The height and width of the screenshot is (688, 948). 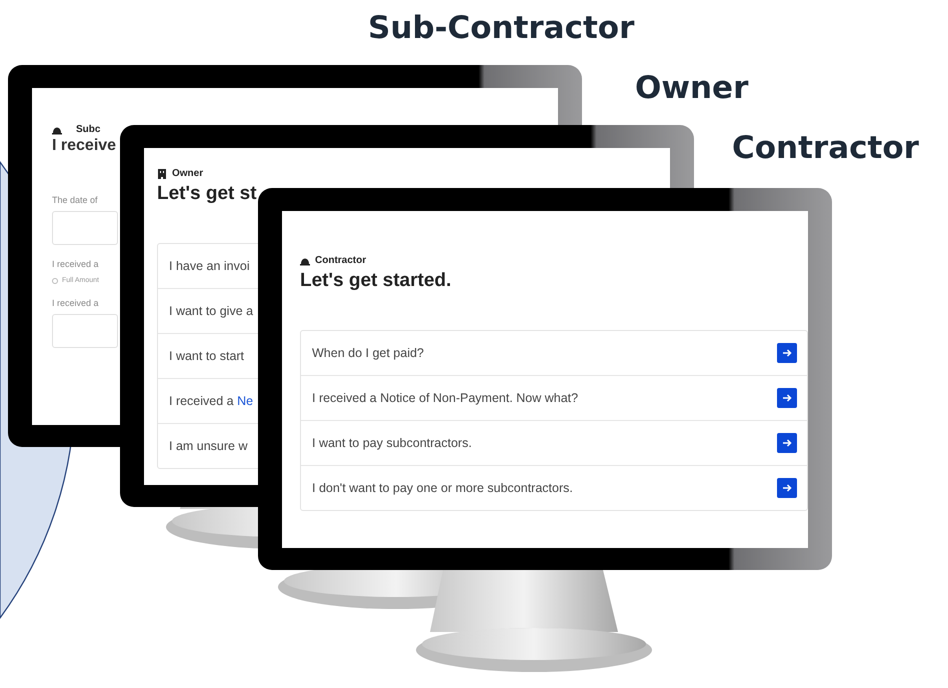 I want to click on option-text: I want to give a, so click(x=211, y=311).